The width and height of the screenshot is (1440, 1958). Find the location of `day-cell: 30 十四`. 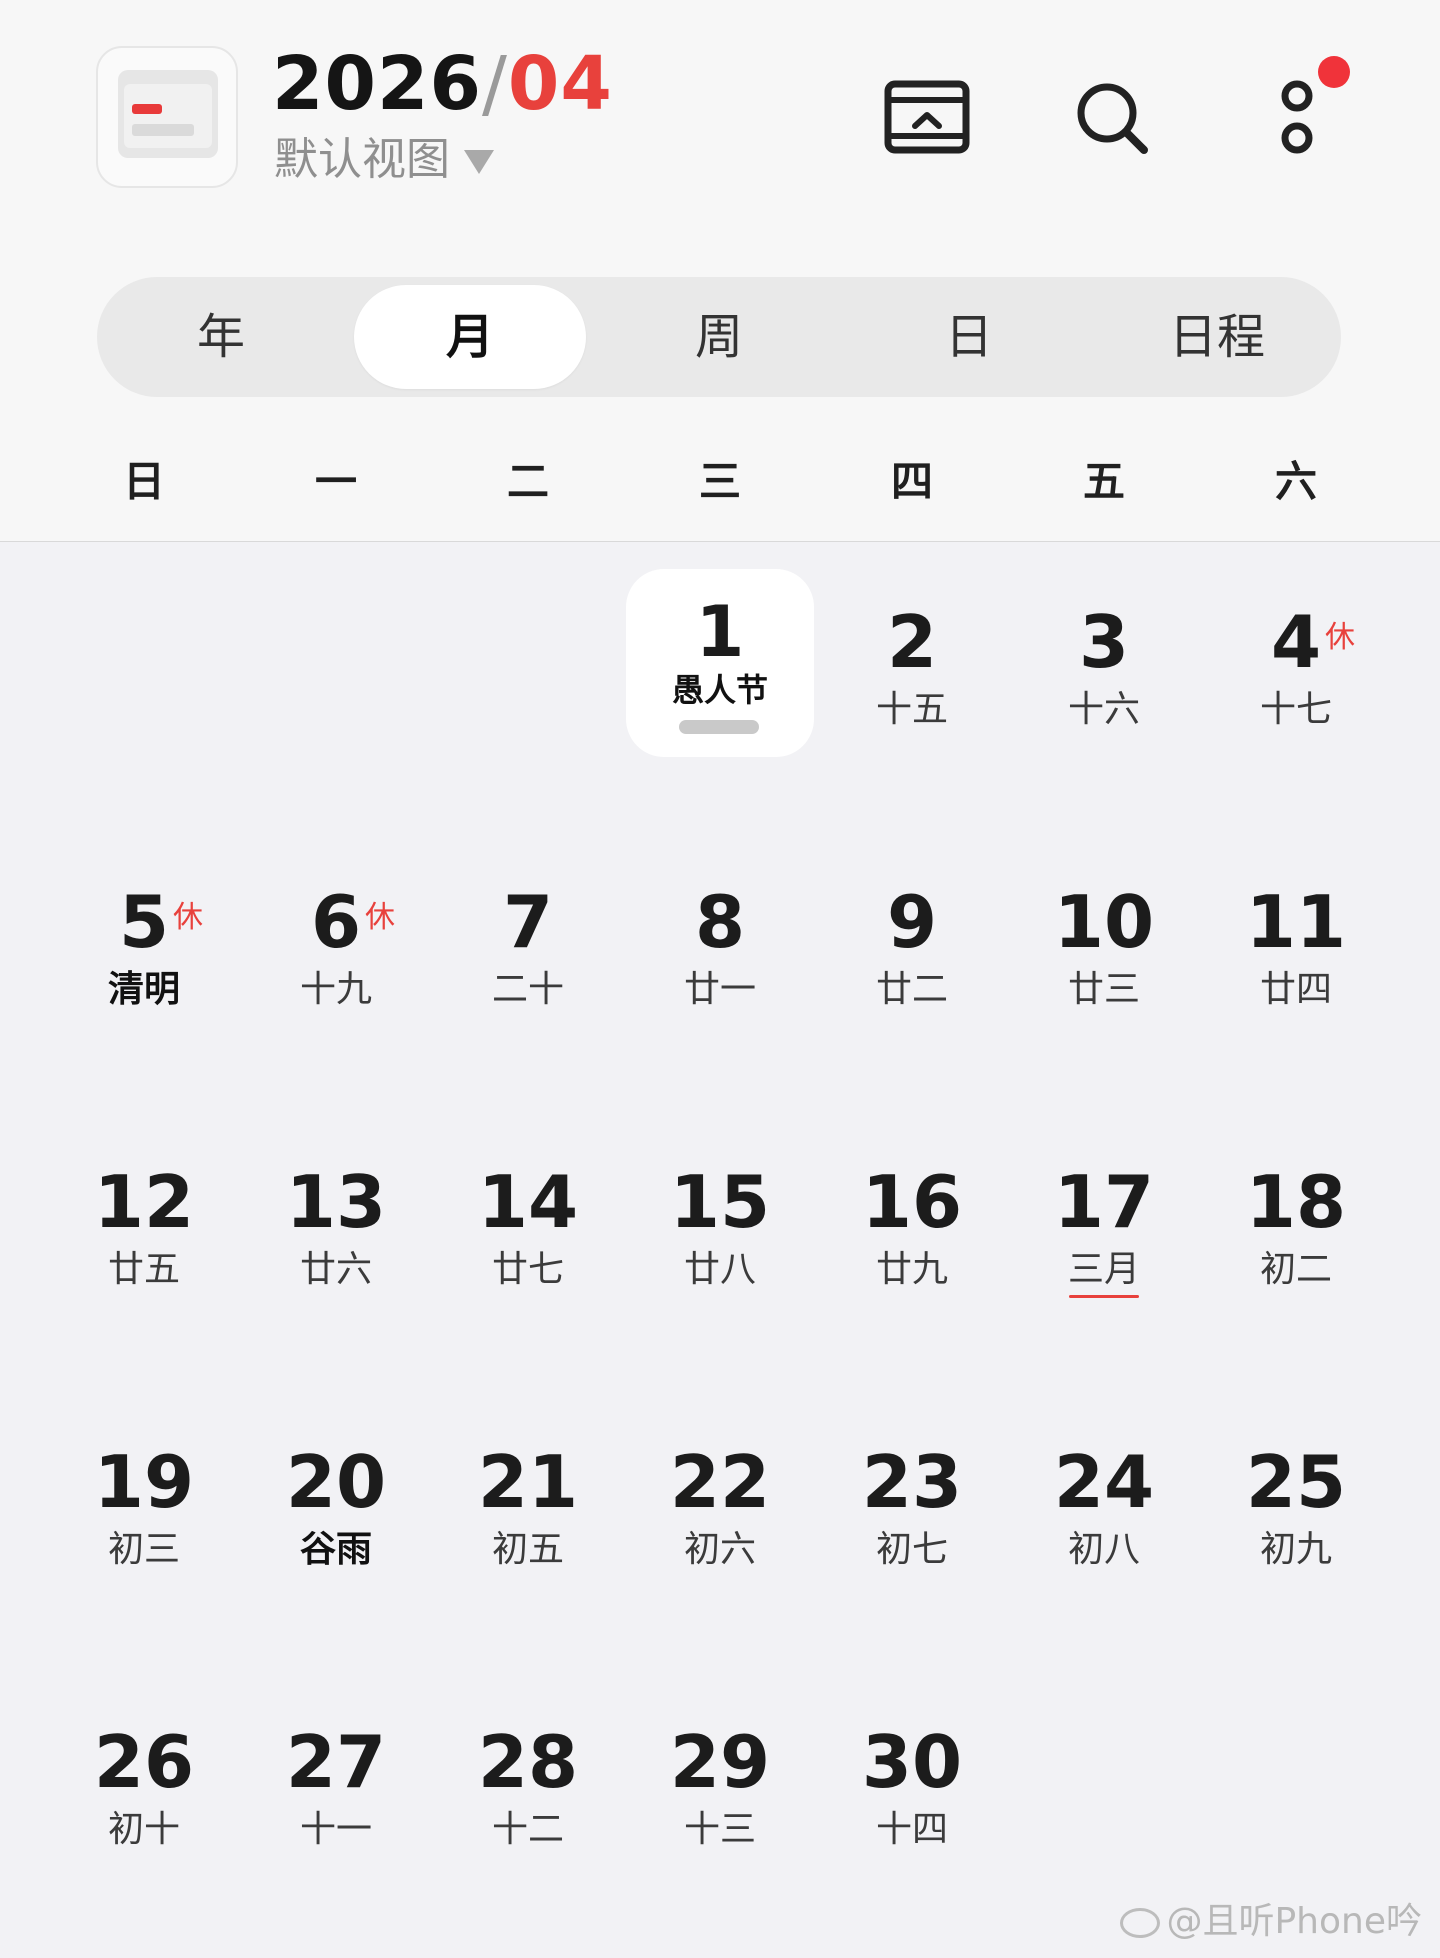

day-cell: 30 十四 is located at coordinates (912, 1816).